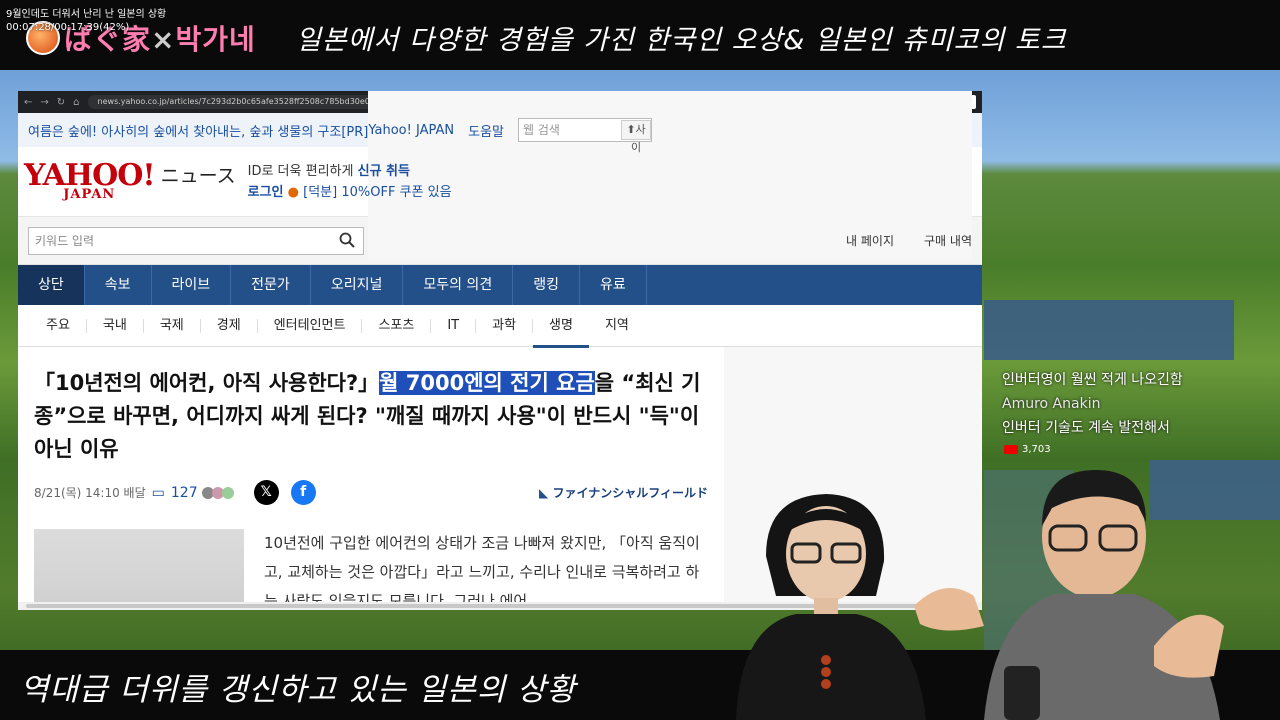  I want to click on nav-item-breaking: 속보, so click(118, 285).